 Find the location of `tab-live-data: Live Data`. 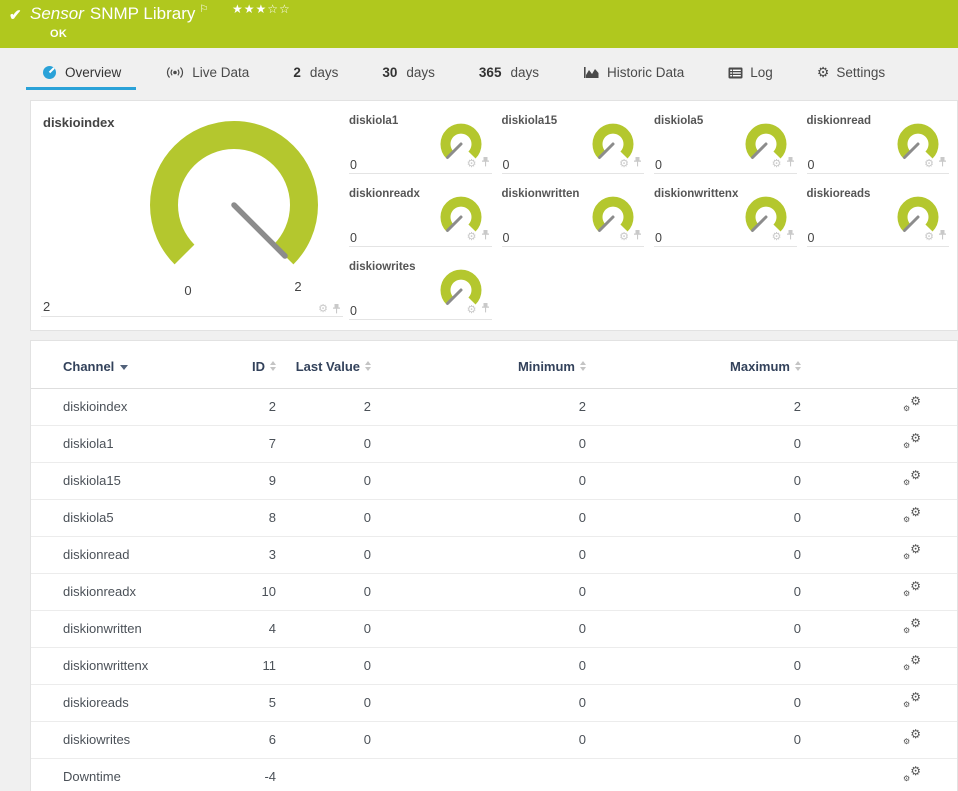

tab-live-data: Live Data is located at coordinates (207, 72).